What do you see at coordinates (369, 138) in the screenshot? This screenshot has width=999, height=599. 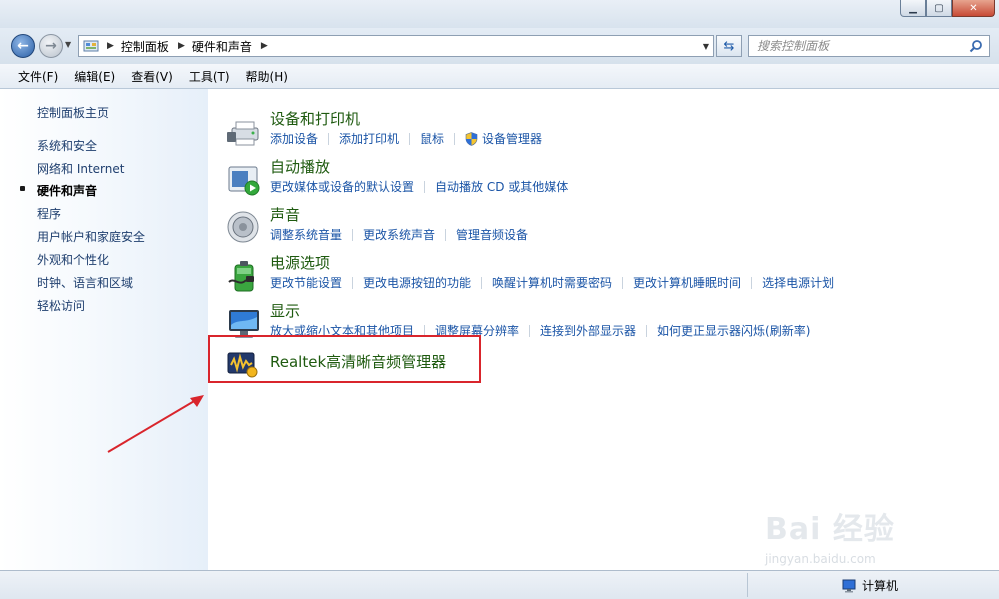 I see `link-add-printer: 添加打印机` at bounding box center [369, 138].